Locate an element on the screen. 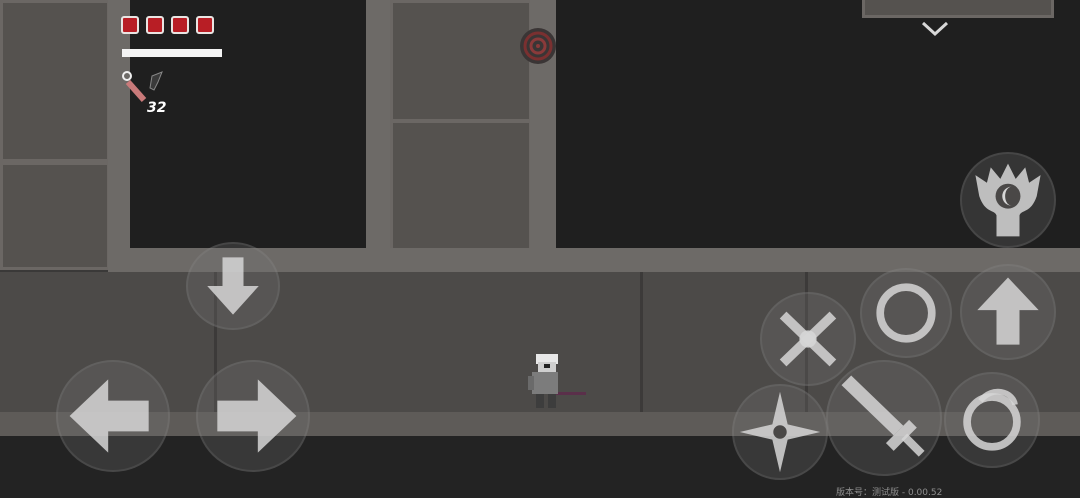  move-left-button is located at coordinates (113, 416).